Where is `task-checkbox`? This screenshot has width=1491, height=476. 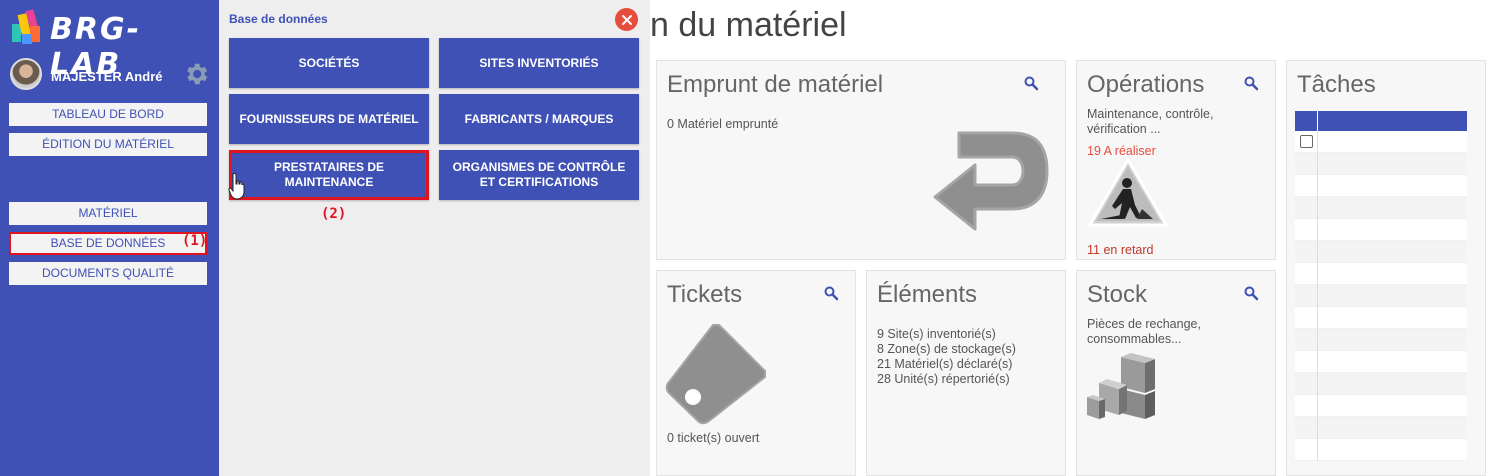
task-checkbox is located at coordinates (1306, 141).